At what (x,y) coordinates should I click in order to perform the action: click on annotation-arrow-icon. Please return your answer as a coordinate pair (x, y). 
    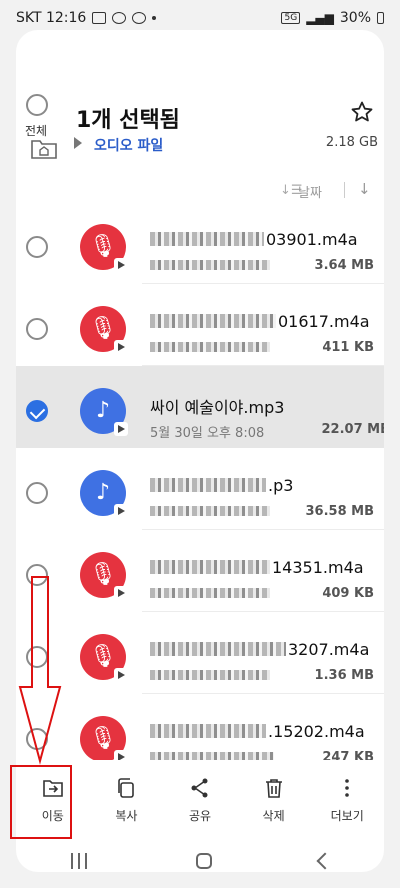
    Looking at the image, I should click on (40, 670).